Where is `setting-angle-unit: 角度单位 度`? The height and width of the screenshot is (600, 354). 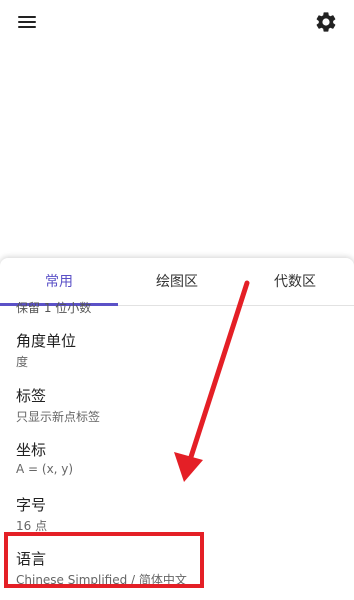
setting-angle-unit: 角度单位 度 is located at coordinates (177, 355).